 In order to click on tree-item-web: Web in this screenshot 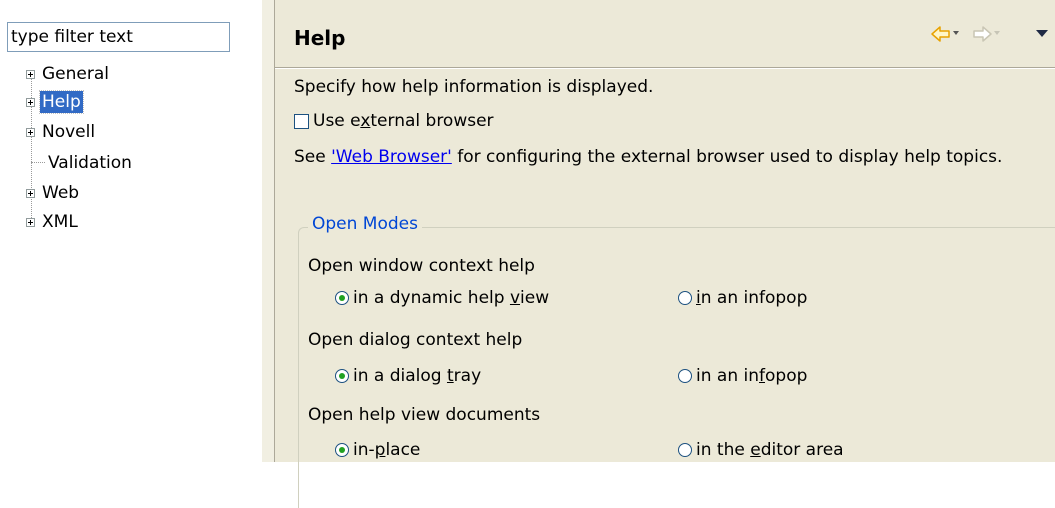, I will do `click(53, 193)`.